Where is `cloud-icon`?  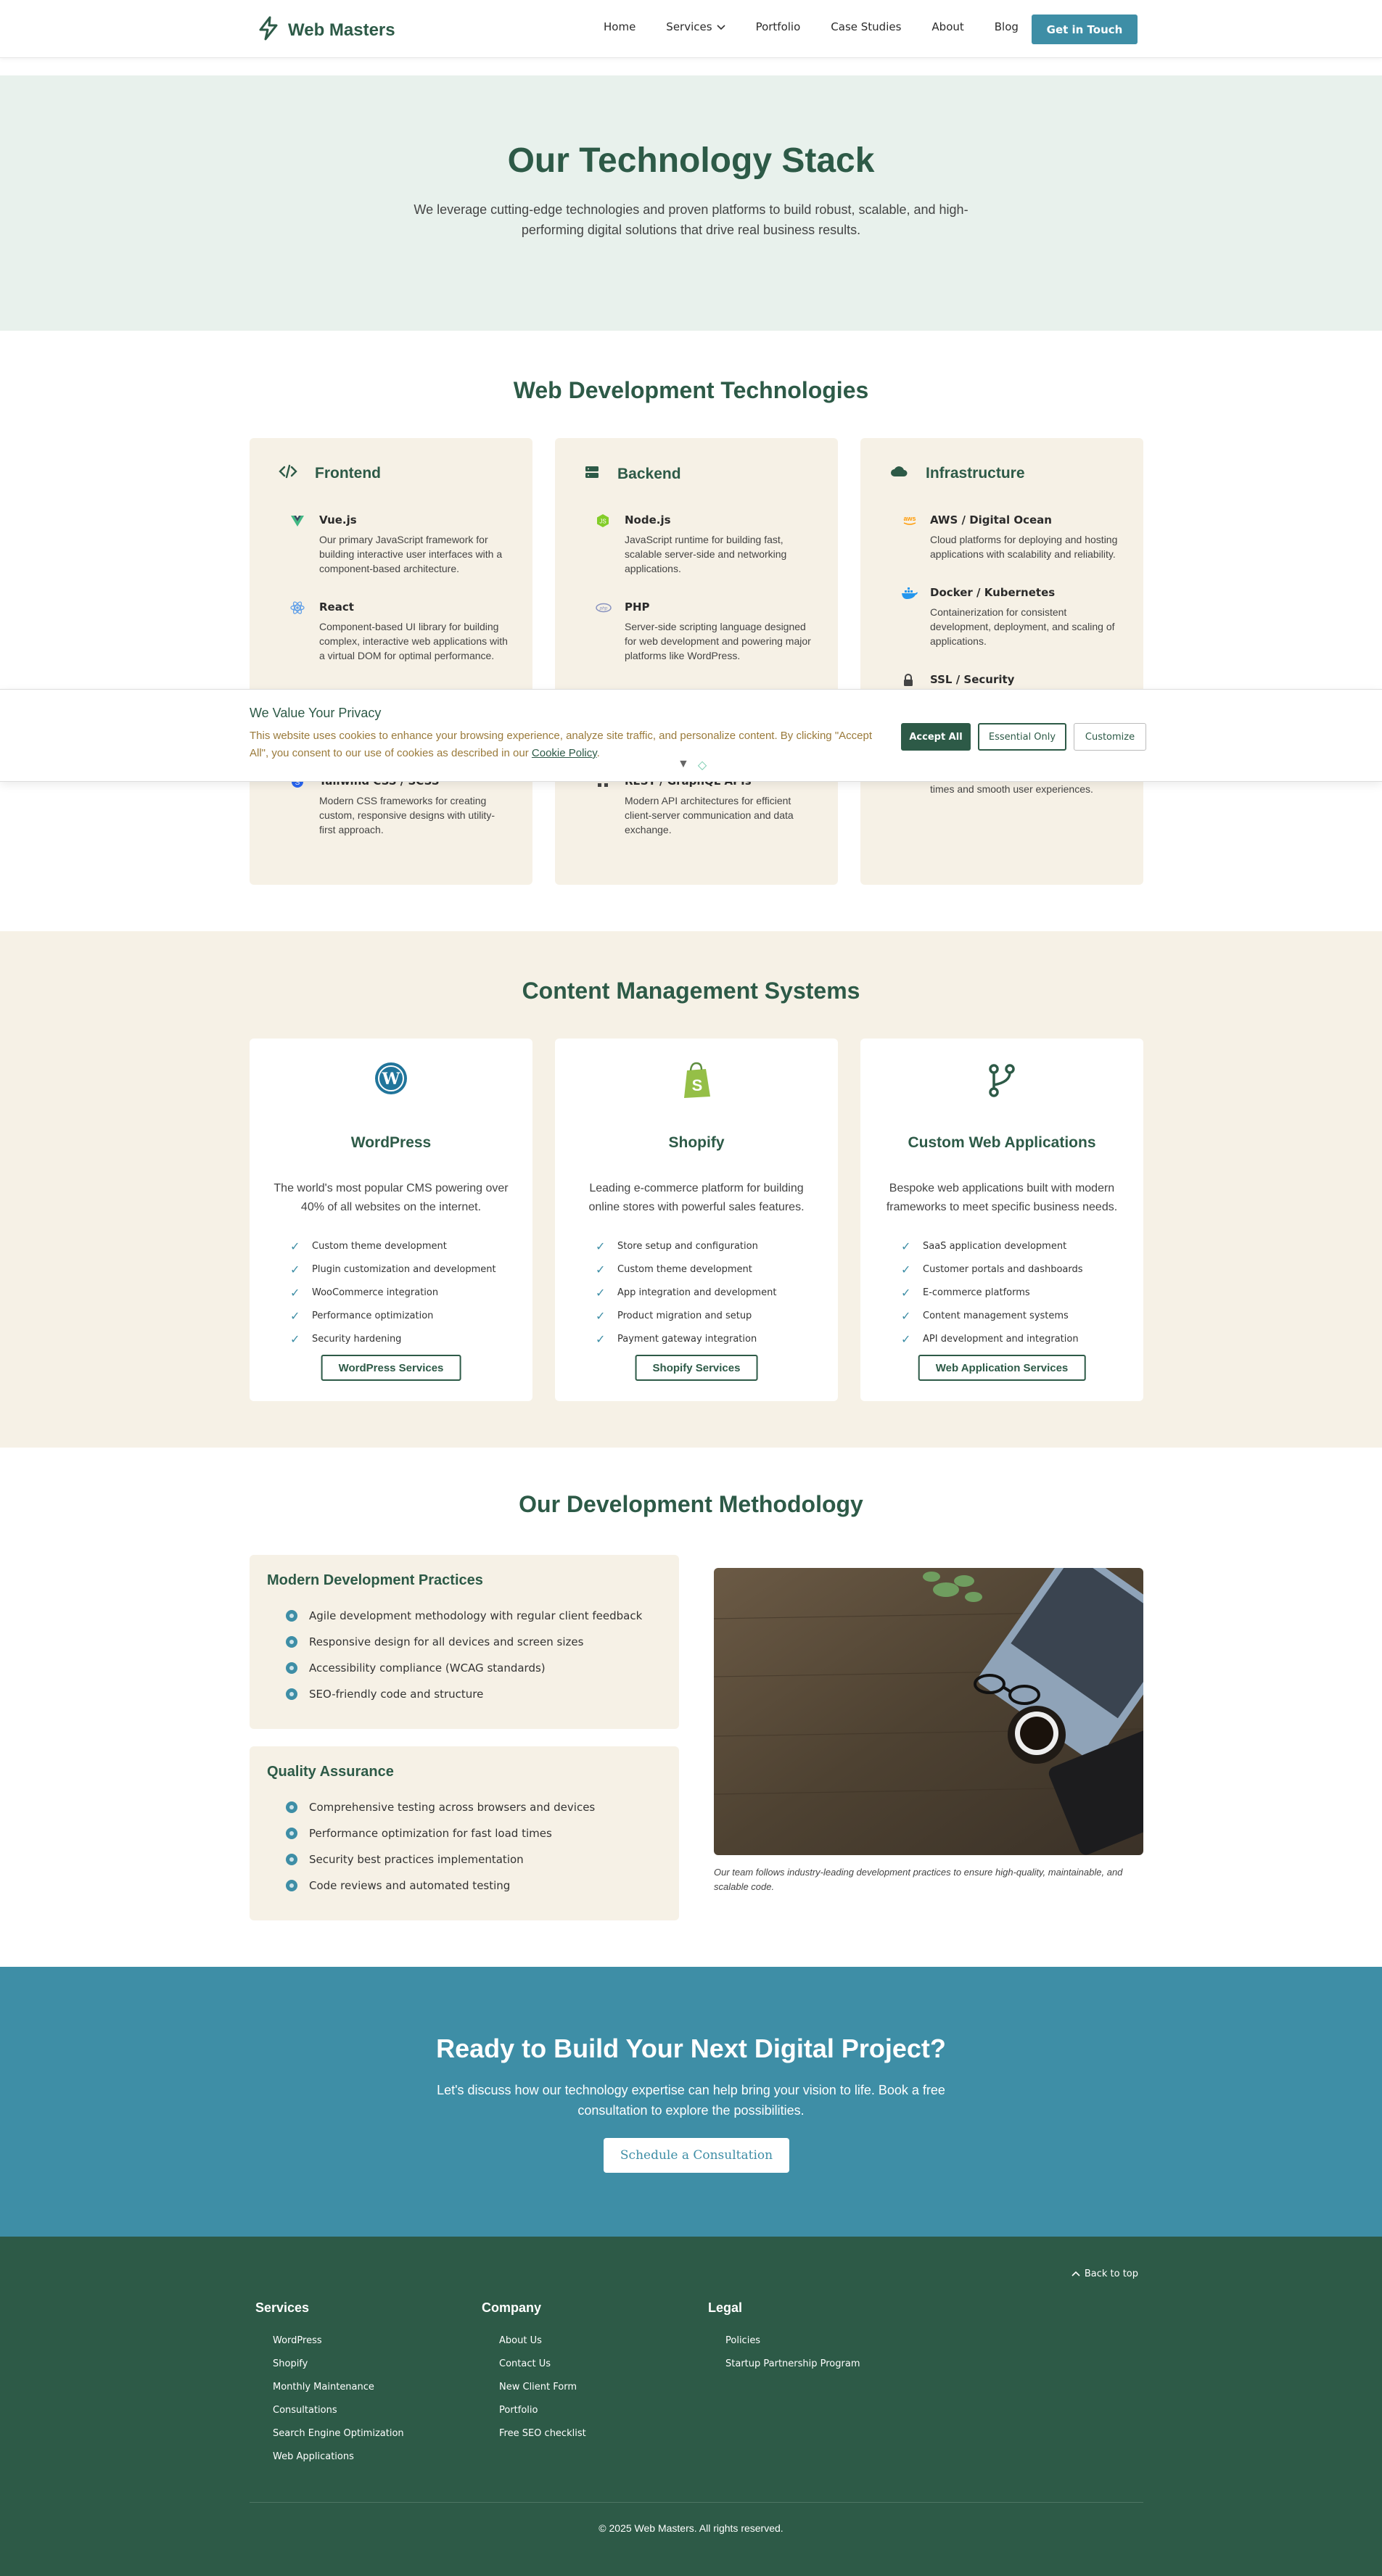 cloud-icon is located at coordinates (898, 473).